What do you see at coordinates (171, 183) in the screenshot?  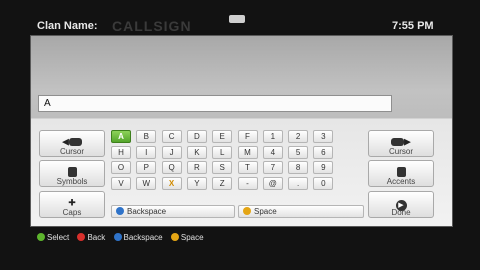 I see `key-x: X` at bounding box center [171, 183].